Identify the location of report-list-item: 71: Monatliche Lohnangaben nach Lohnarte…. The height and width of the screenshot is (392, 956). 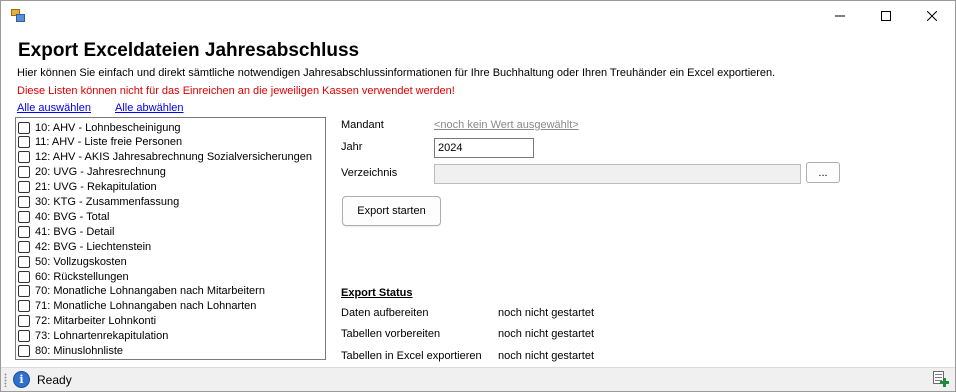
(137, 306).